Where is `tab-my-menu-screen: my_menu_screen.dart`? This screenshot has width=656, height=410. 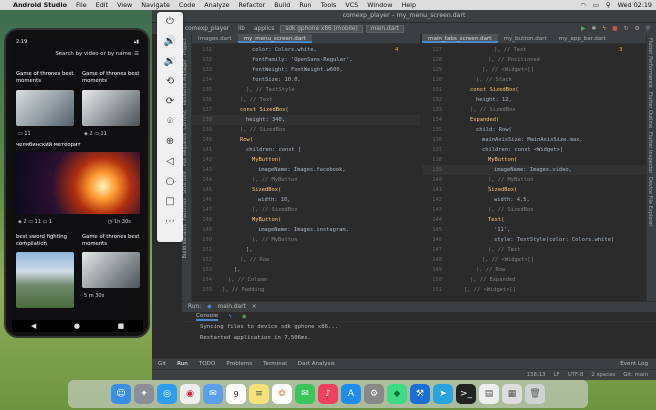 tab-my-menu-screen: my_menu_screen.dart is located at coordinates (274, 38).